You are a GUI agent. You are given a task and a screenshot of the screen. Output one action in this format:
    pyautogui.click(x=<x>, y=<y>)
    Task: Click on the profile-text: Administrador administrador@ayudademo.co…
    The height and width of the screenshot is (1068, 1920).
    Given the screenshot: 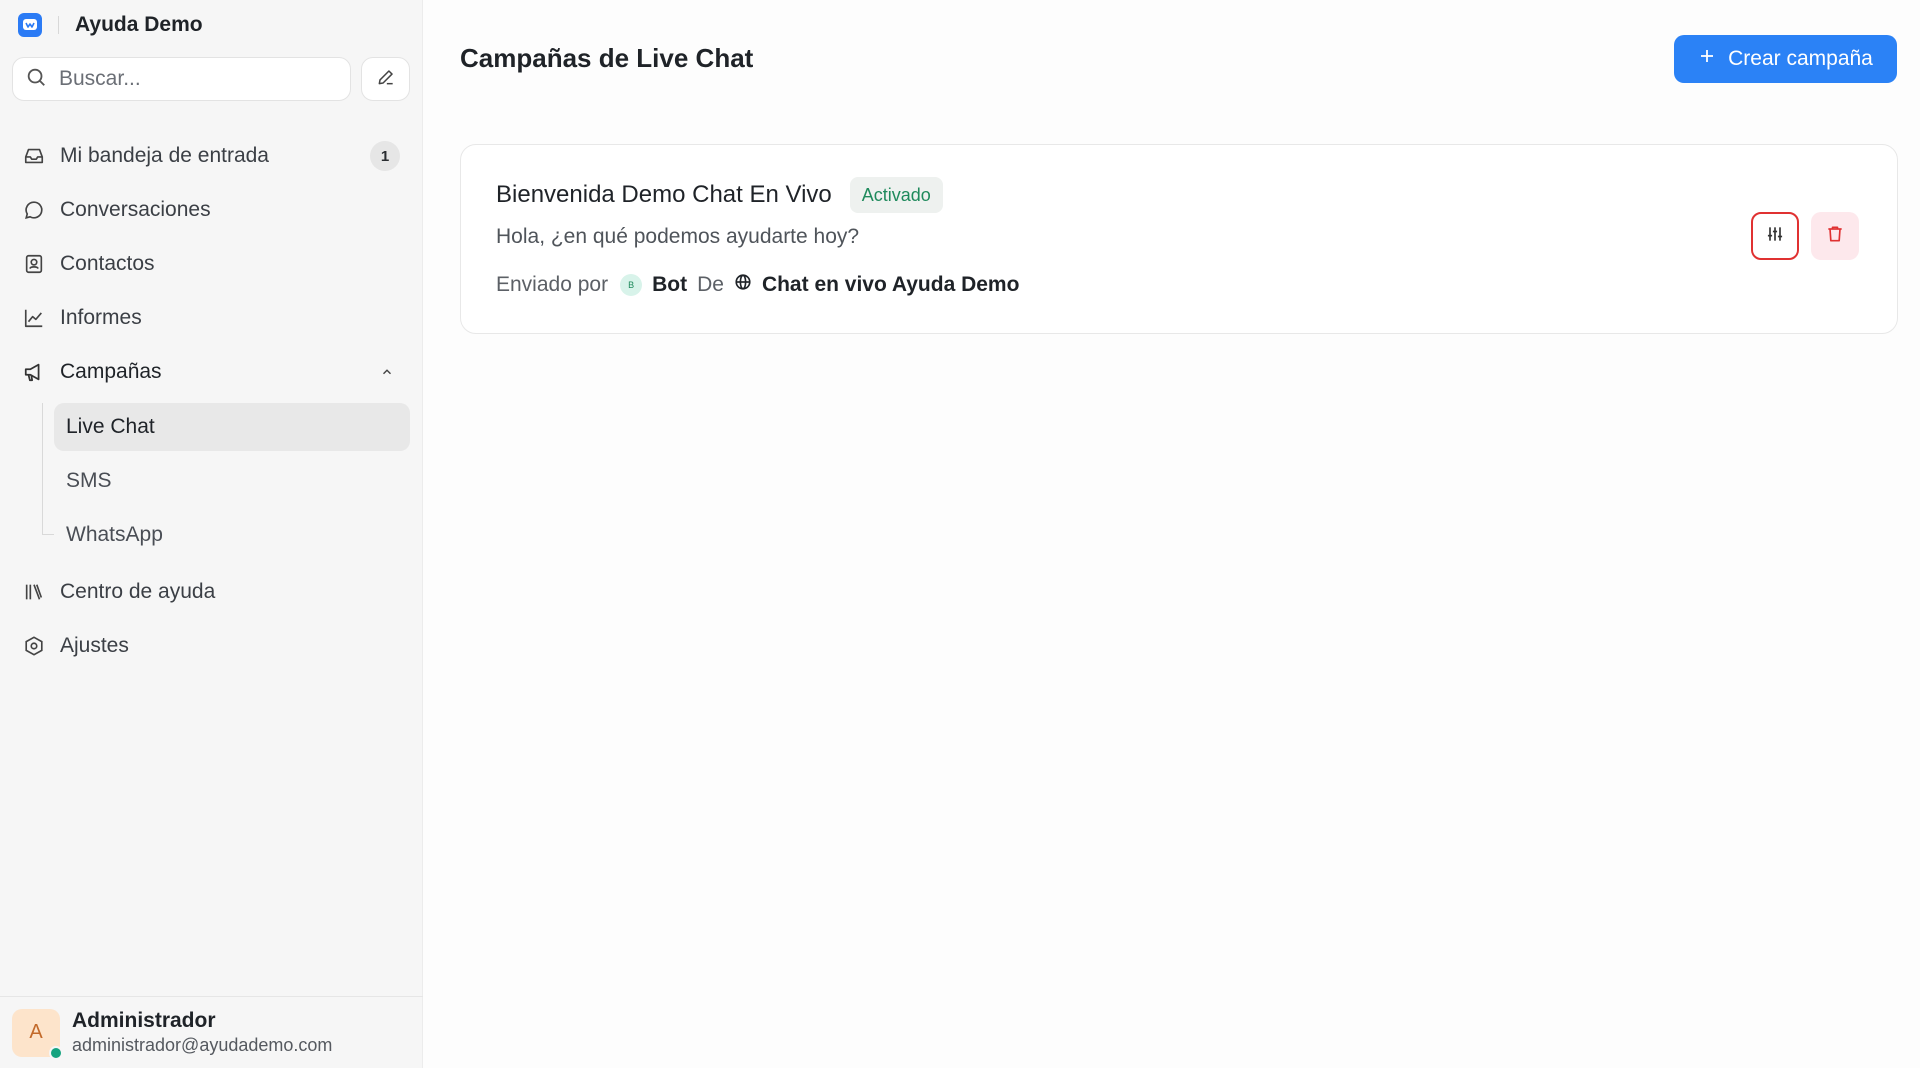 What is the action you would take?
    pyautogui.click(x=202, y=1032)
    